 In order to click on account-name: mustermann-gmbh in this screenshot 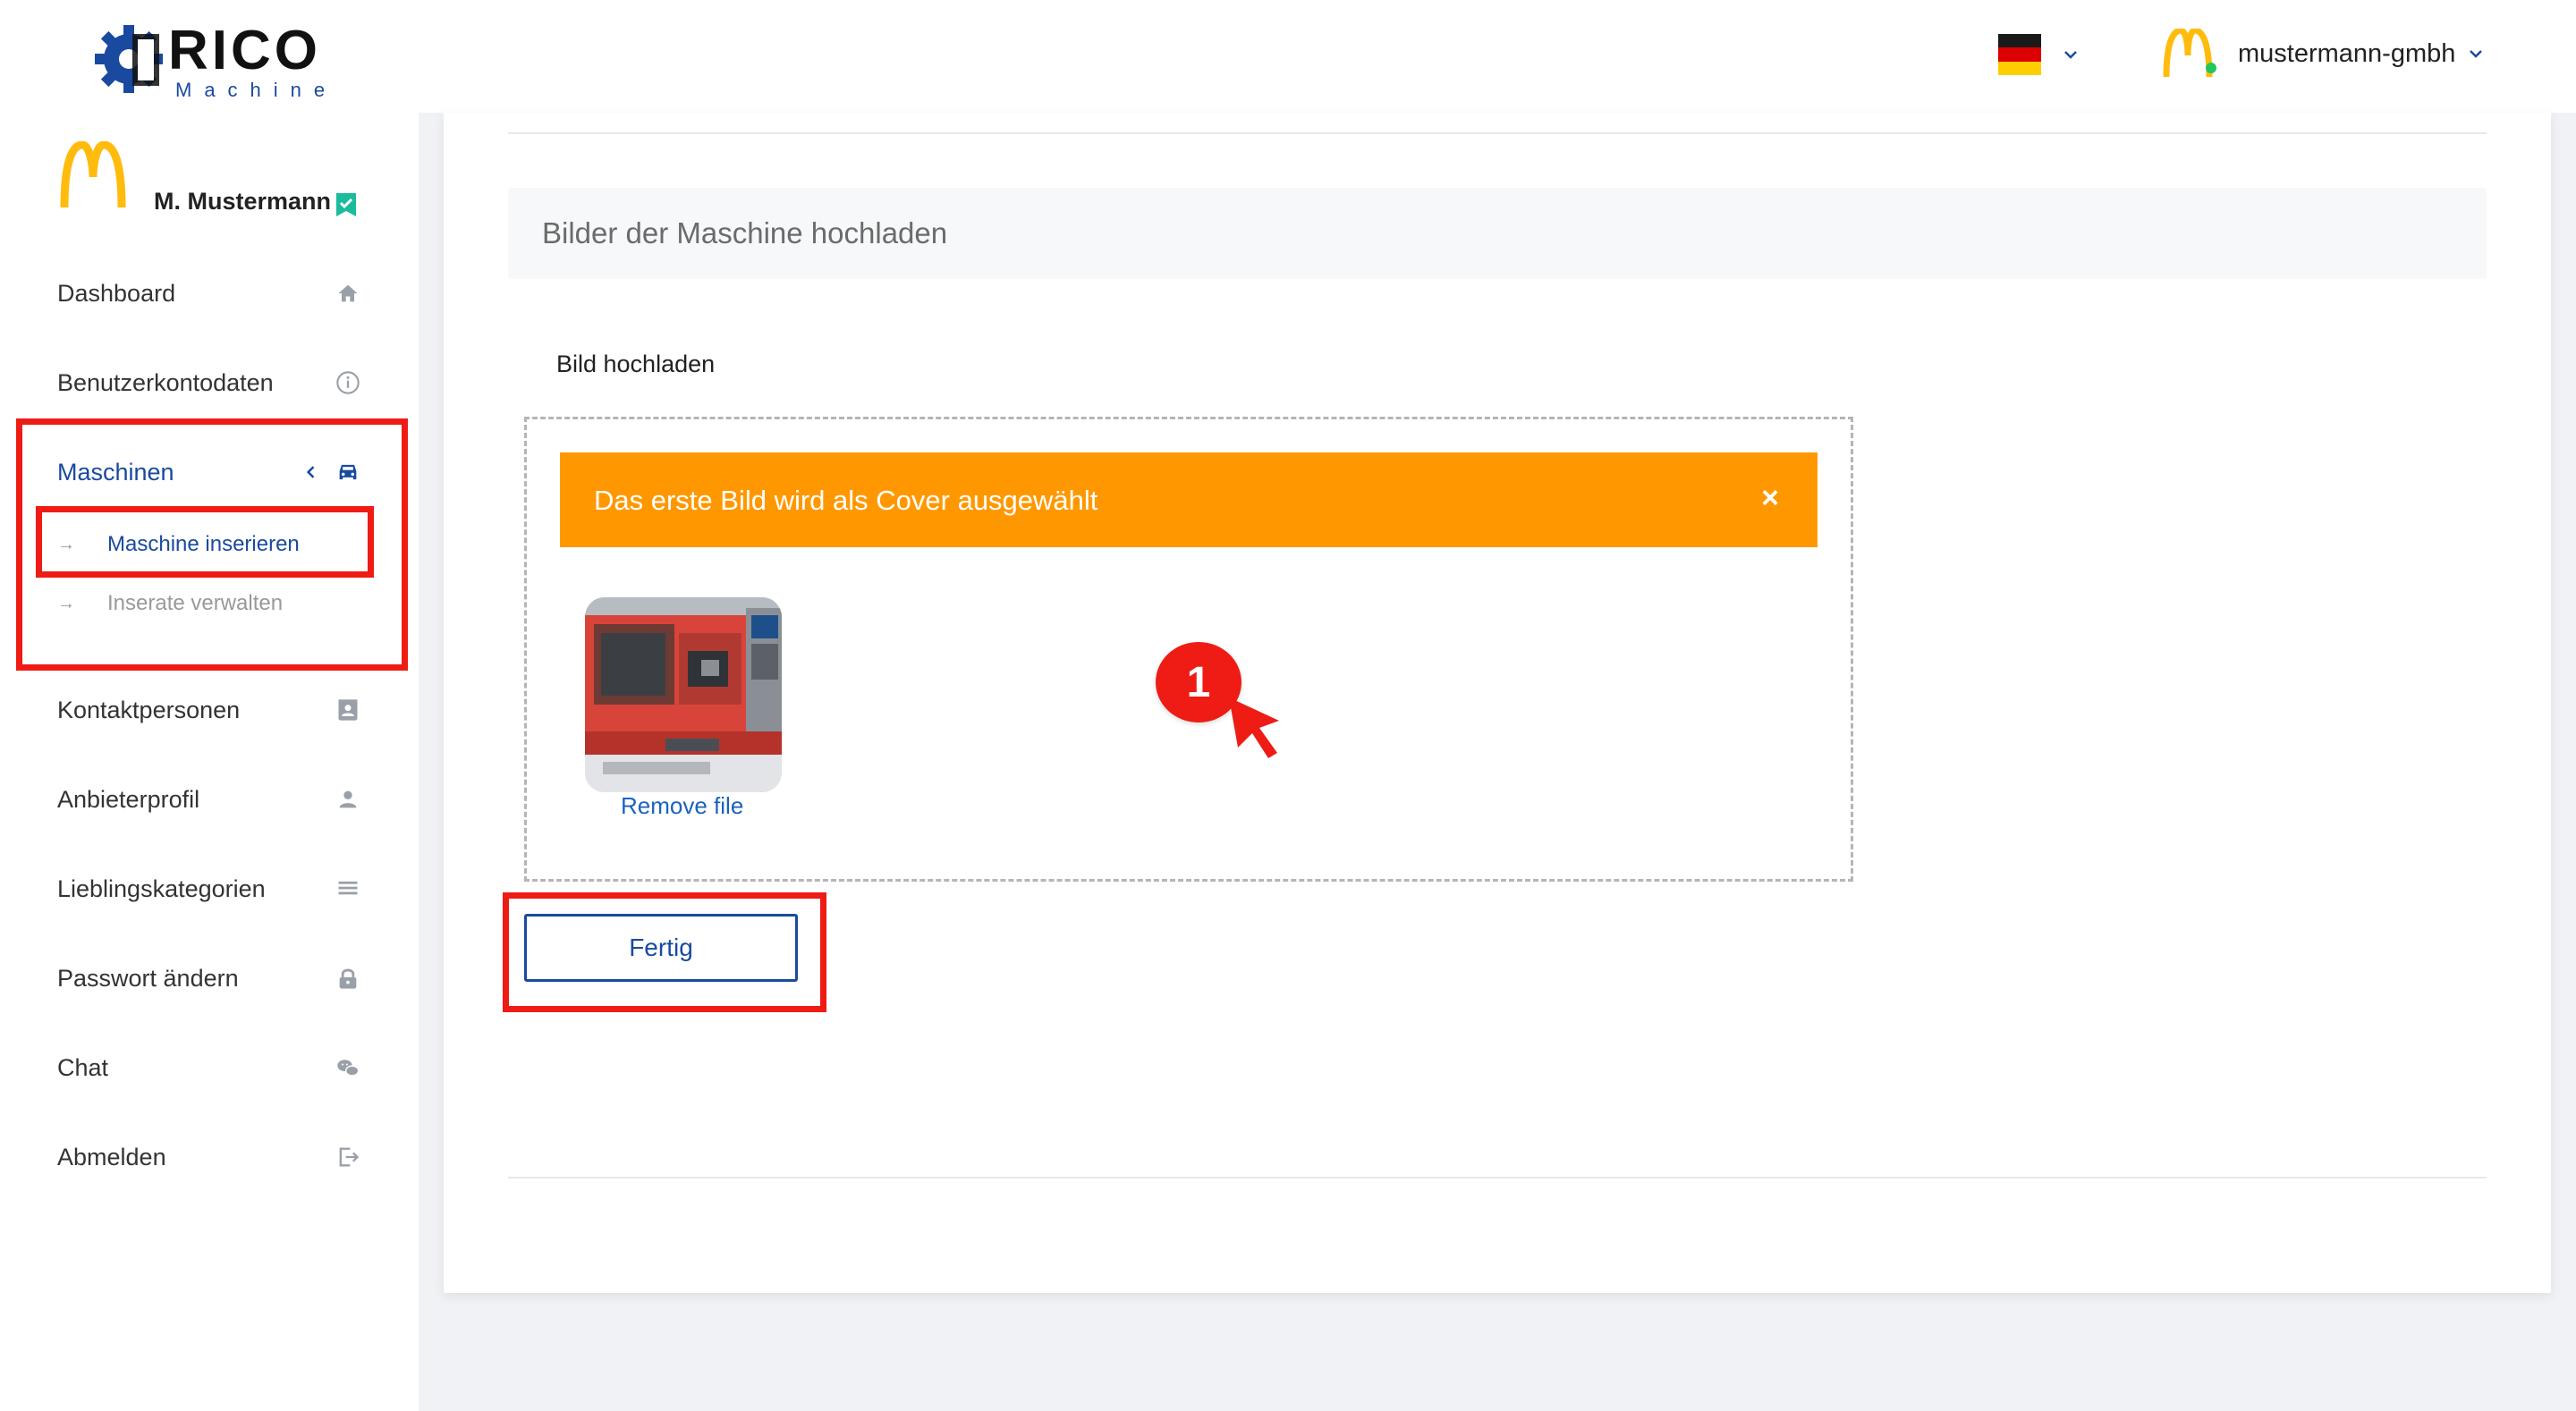, I will do `click(2347, 53)`.